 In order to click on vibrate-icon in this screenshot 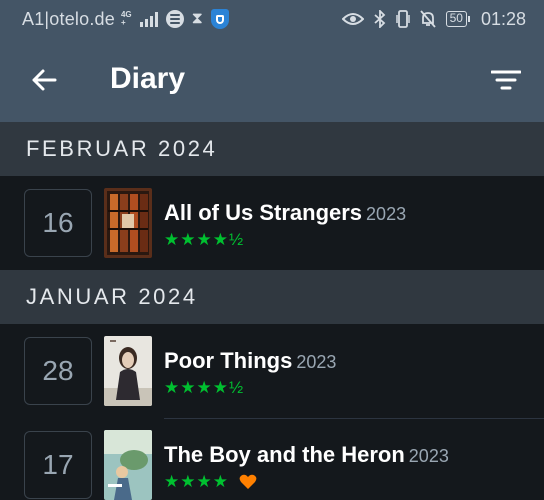, I will do `click(402, 19)`.